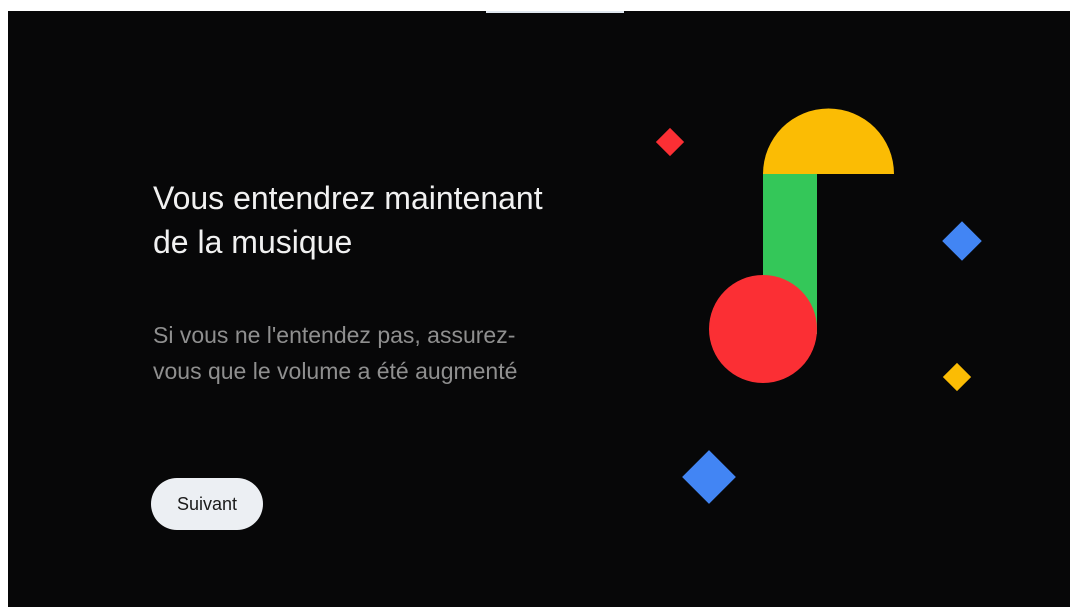 The width and height of the screenshot is (1070, 607). I want to click on blue-large-diamond-icon, so click(709, 477).